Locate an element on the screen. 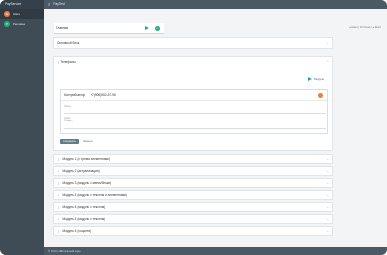 This screenshot has width=387, height=255. module-label: Модуль 1 (с трема элементами) is located at coordinates (86, 159).